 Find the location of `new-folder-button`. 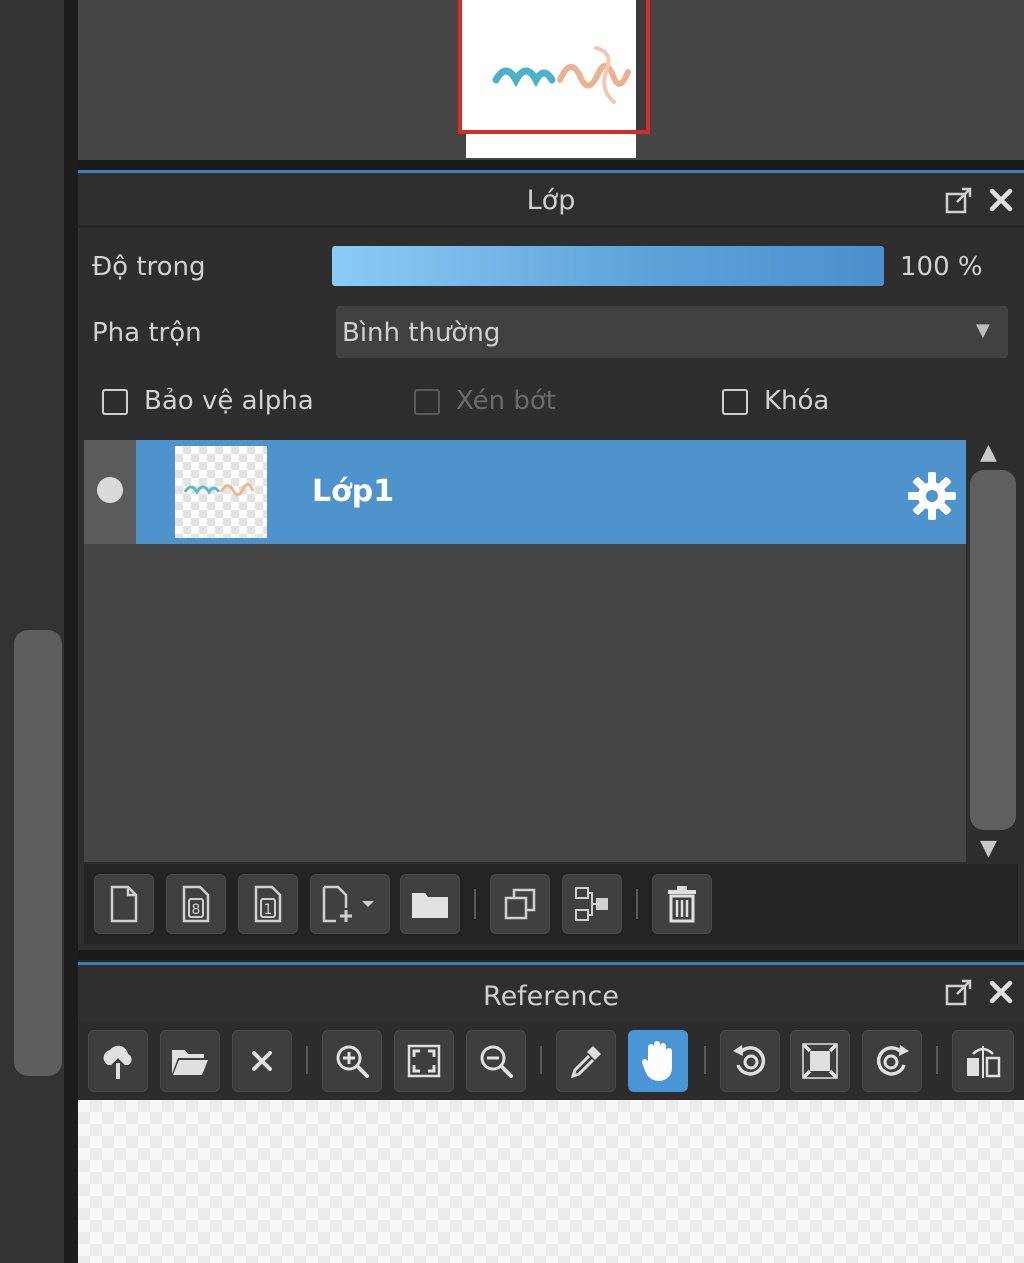

new-folder-button is located at coordinates (430, 904).